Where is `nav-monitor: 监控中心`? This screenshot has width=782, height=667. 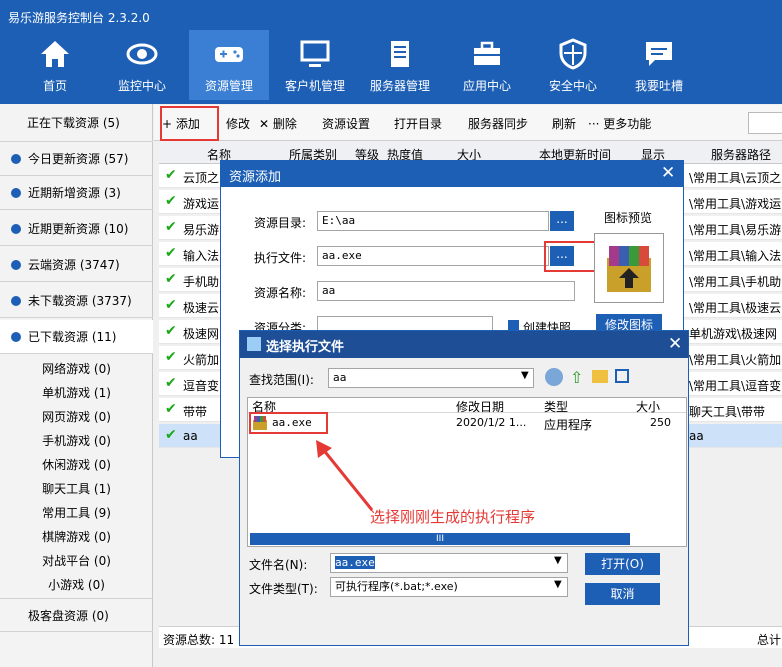 nav-monitor: 监控中心 is located at coordinates (142, 65).